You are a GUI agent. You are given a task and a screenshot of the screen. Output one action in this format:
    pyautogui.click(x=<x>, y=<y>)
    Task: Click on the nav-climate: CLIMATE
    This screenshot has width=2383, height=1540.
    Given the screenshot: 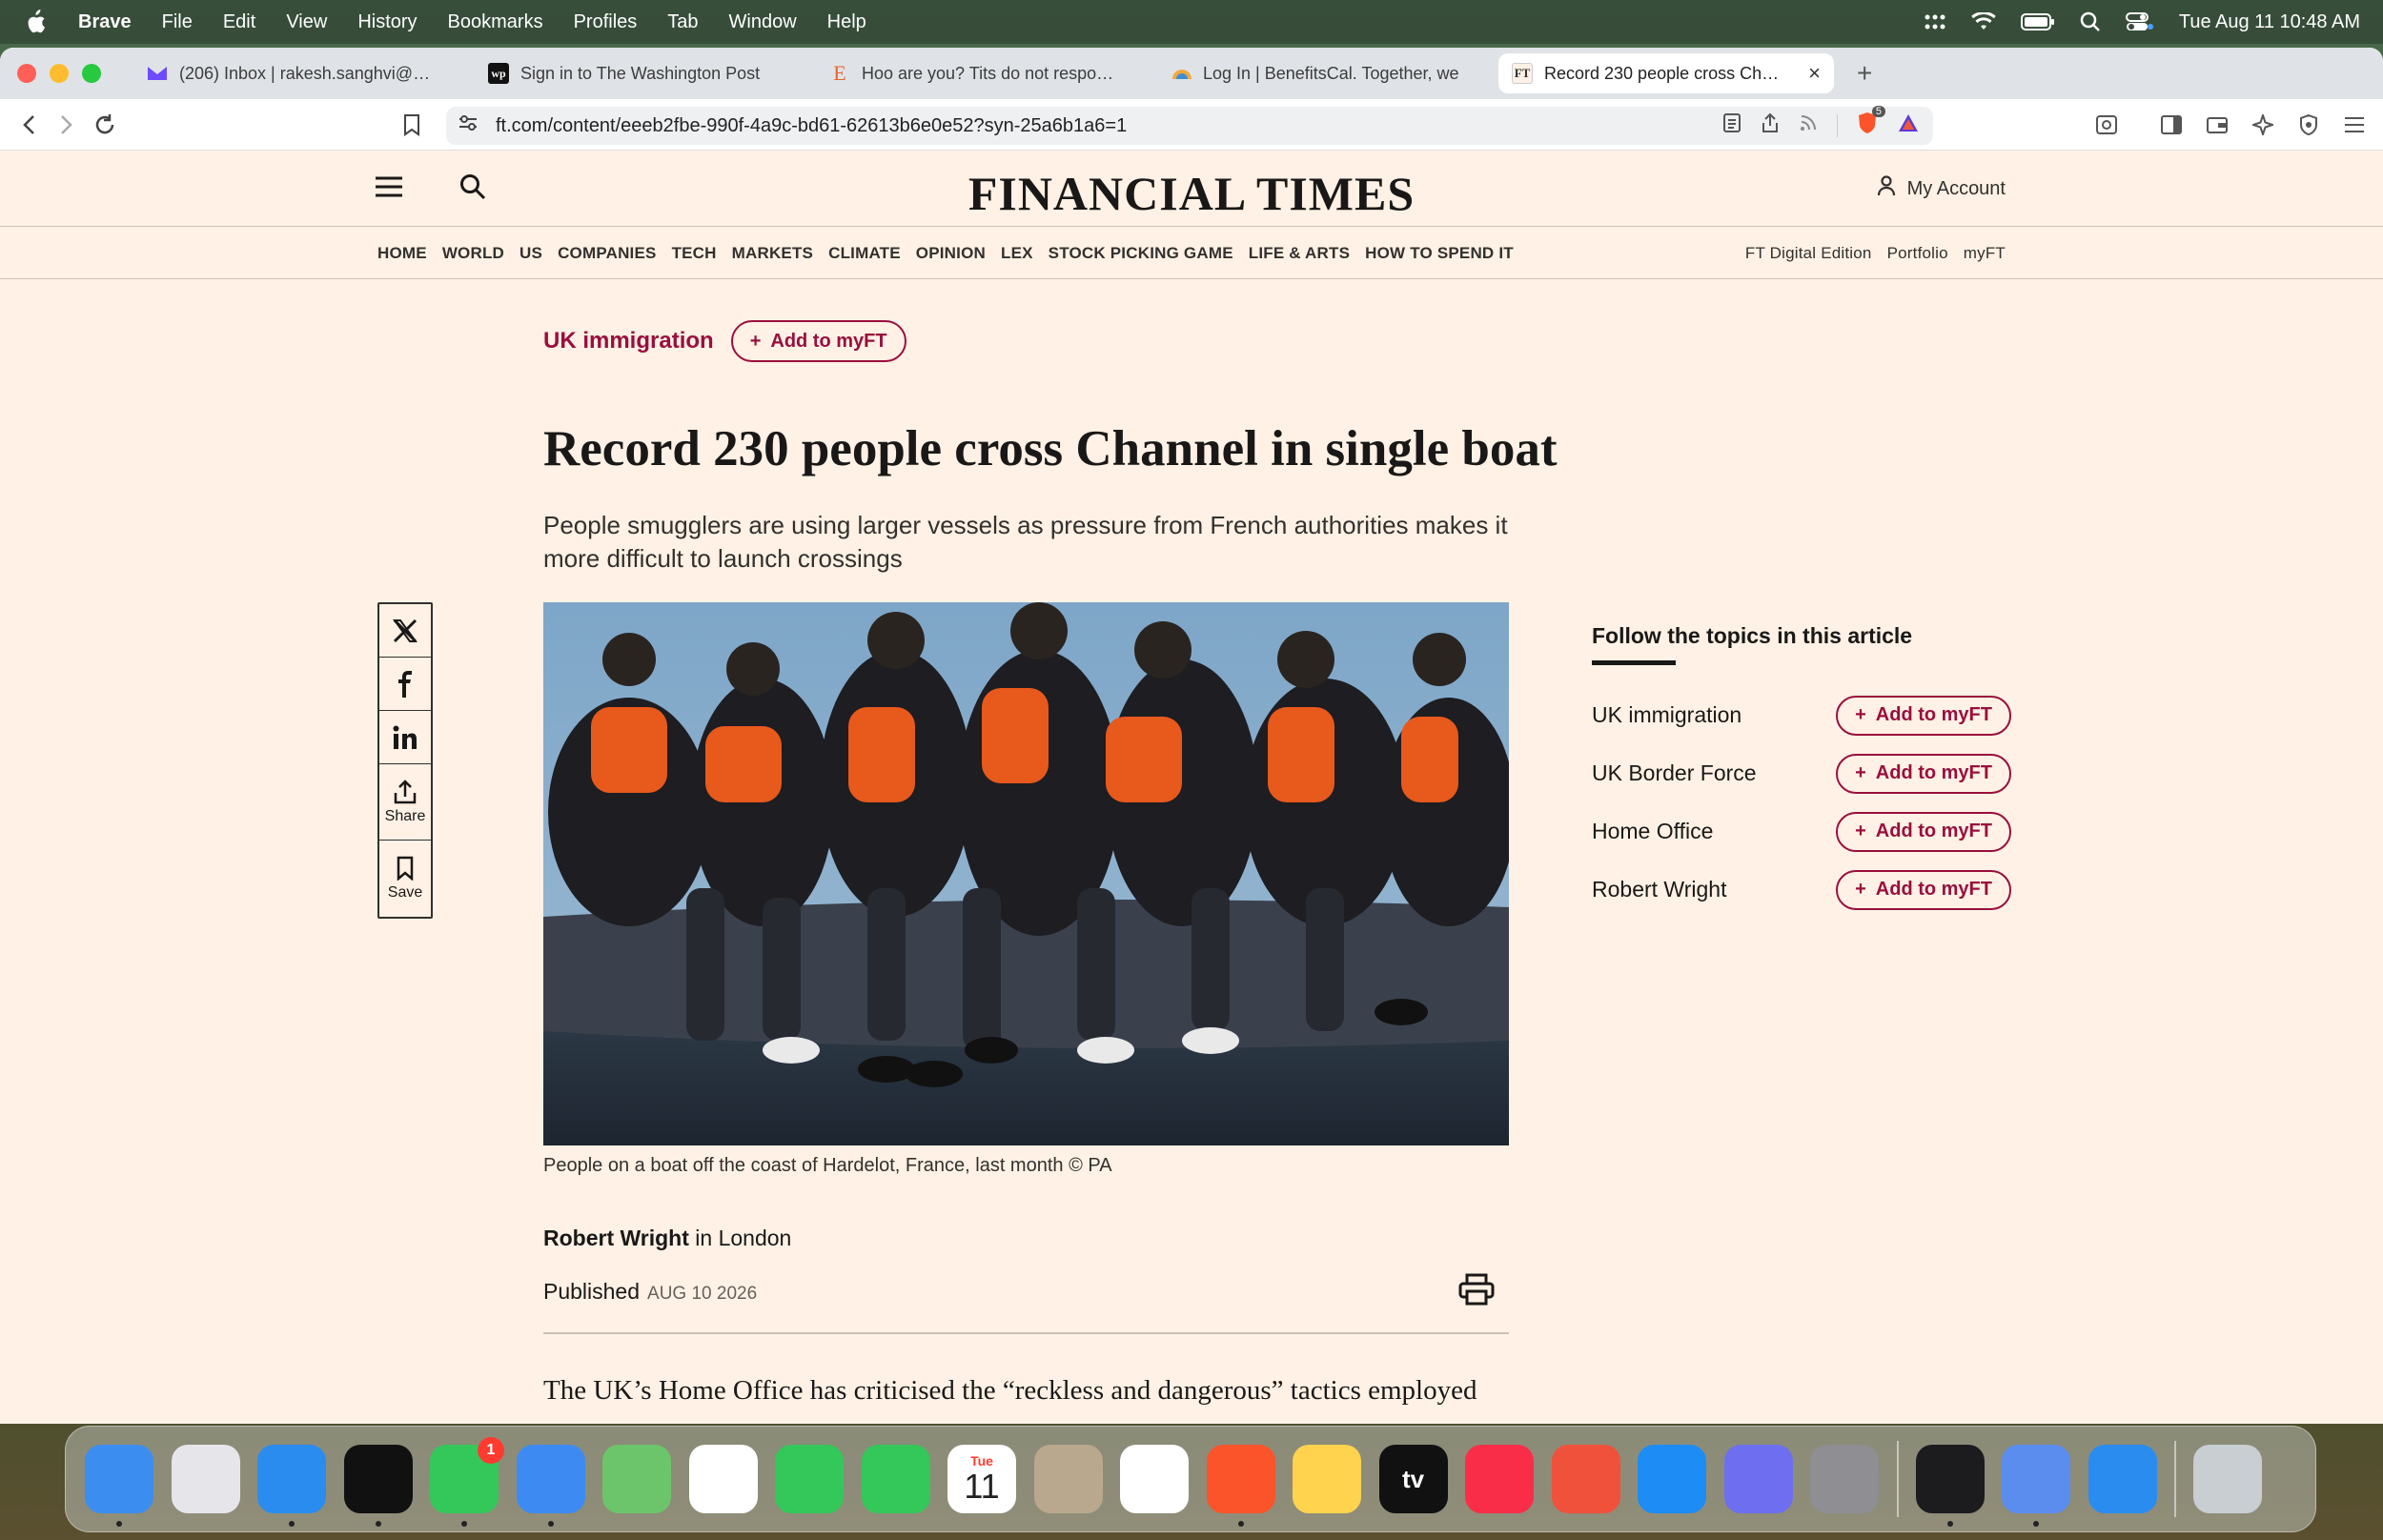 What is the action you would take?
    pyautogui.click(x=865, y=253)
    